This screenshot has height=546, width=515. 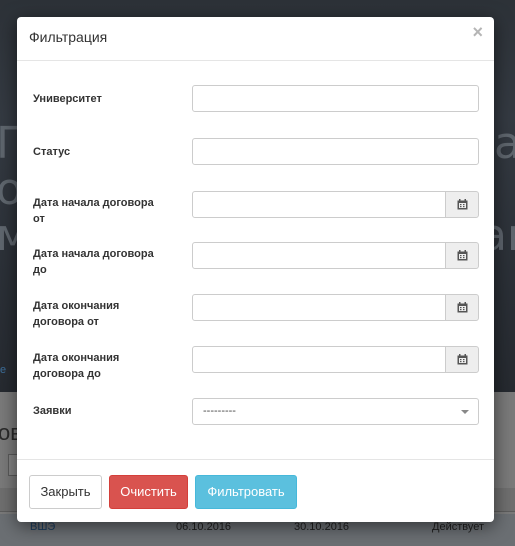 I want to click on hero-text-right-1: а, so click(x=504, y=143).